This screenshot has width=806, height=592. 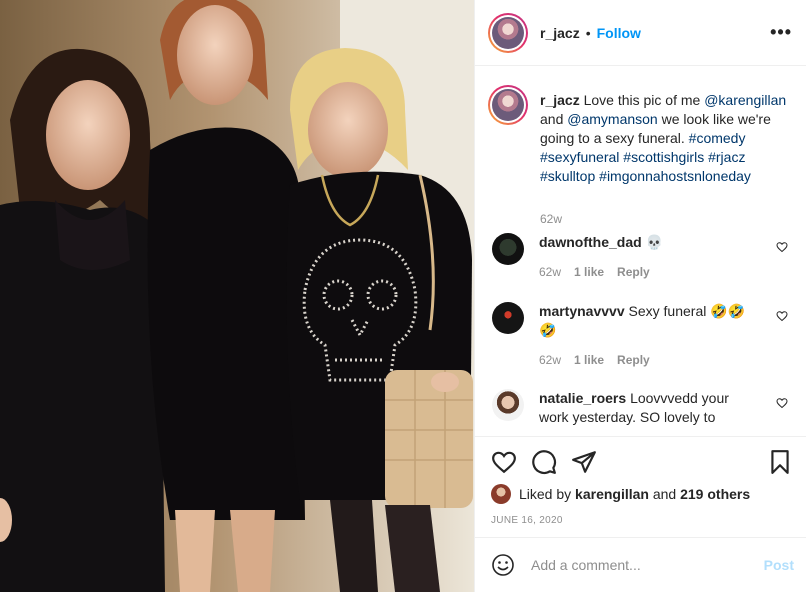 What do you see at coordinates (590, 242) in the screenshot?
I see `commenter-username: dawnofthe_dad` at bounding box center [590, 242].